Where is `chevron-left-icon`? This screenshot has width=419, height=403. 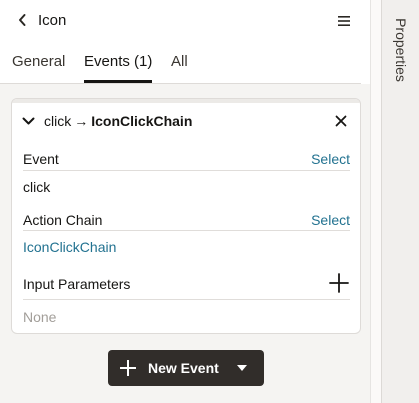 chevron-left-icon is located at coordinates (22, 20).